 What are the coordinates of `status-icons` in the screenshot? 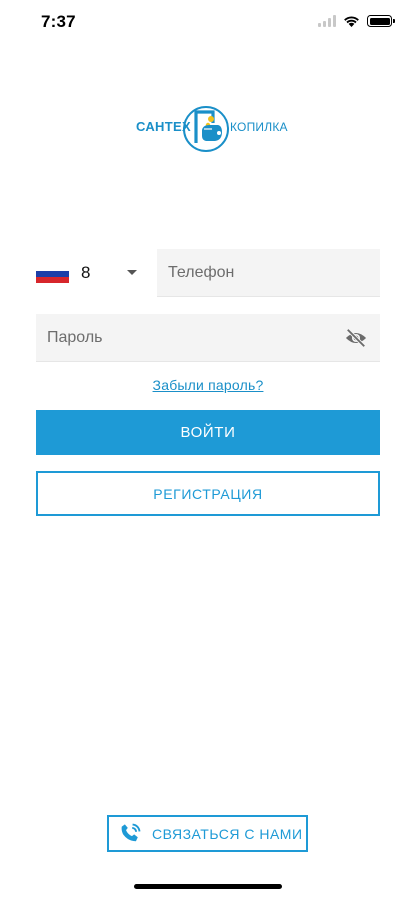 It's located at (356, 21).